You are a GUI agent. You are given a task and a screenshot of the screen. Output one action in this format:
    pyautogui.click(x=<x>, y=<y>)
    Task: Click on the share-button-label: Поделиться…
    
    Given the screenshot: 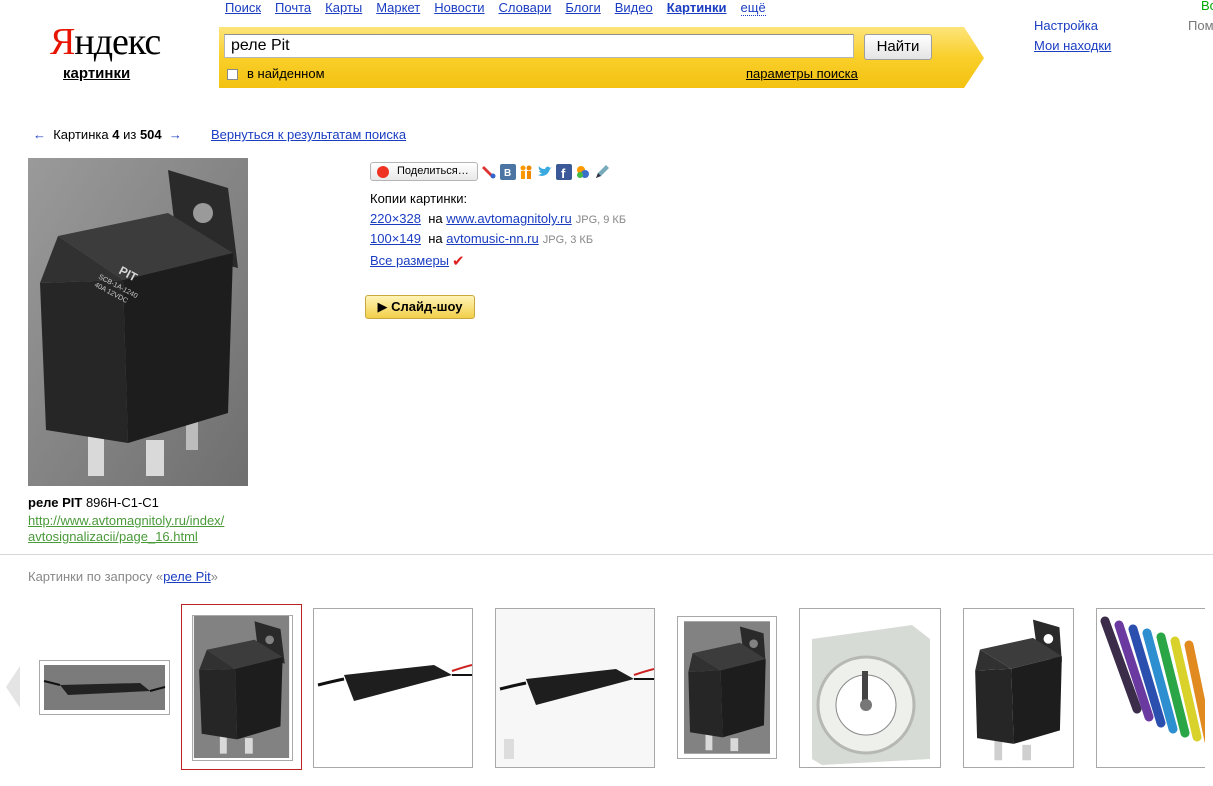 What is the action you would take?
    pyautogui.click(x=433, y=171)
    